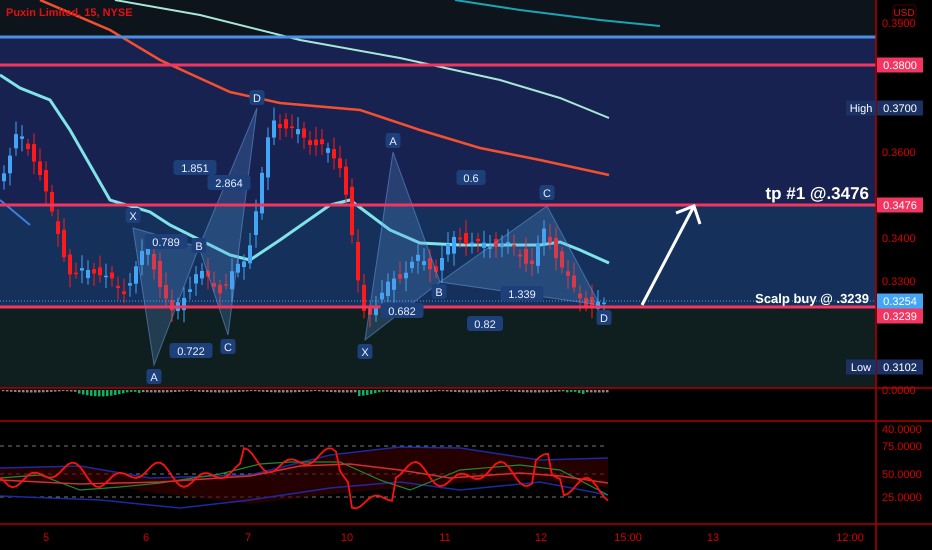 Image resolution: width=932 pixels, height=550 pixels. What do you see at coordinates (229, 182) in the screenshot?
I see `pattern-label: 2.864` at bounding box center [229, 182].